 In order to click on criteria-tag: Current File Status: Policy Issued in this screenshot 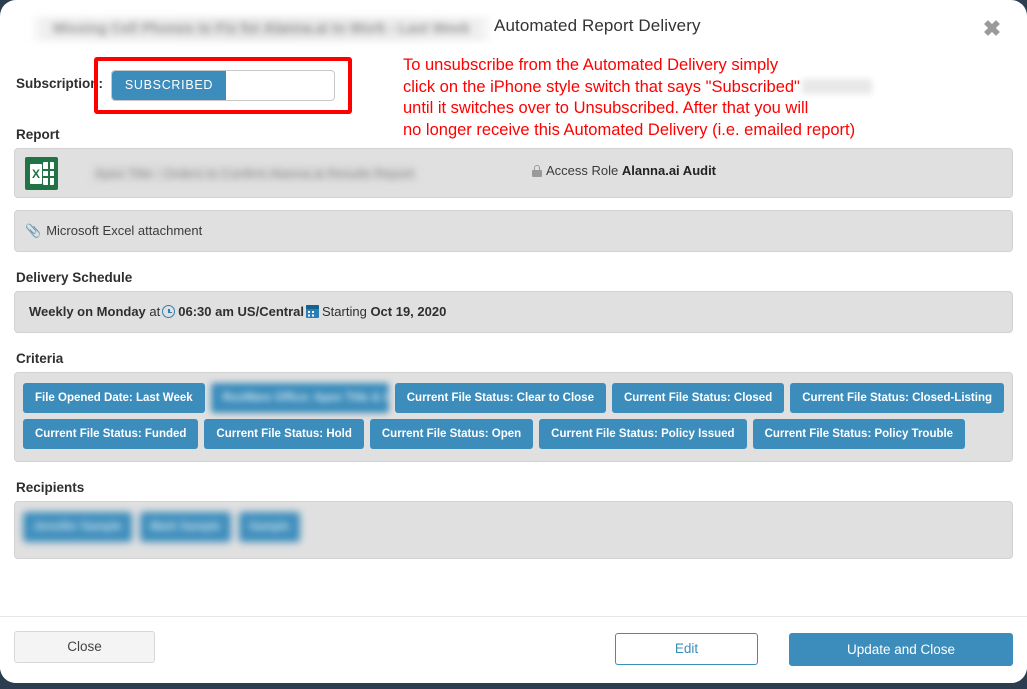, I will do `click(643, 434)`.